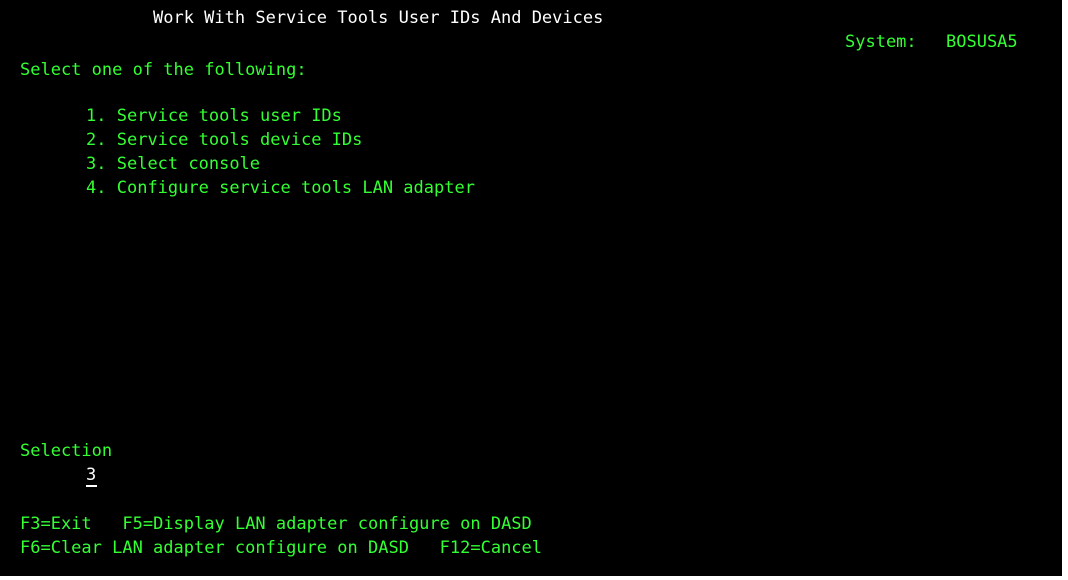 This screenshot has width=1068, height=580. I want to click on menu-option-4: 4. Configure service tools LAN adapter, so click(280, 188).